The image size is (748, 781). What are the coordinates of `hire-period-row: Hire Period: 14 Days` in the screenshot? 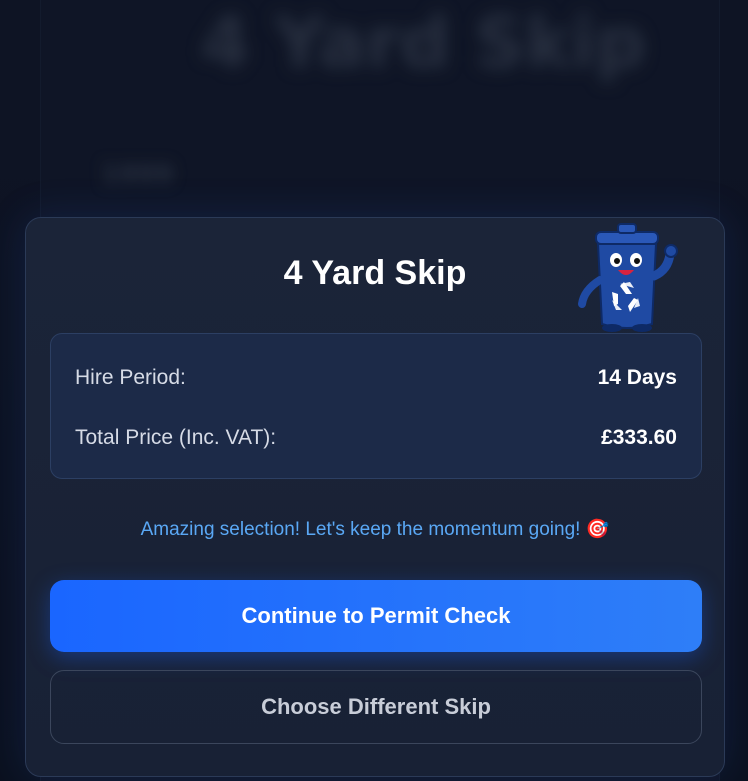 It's located at (376, 378).